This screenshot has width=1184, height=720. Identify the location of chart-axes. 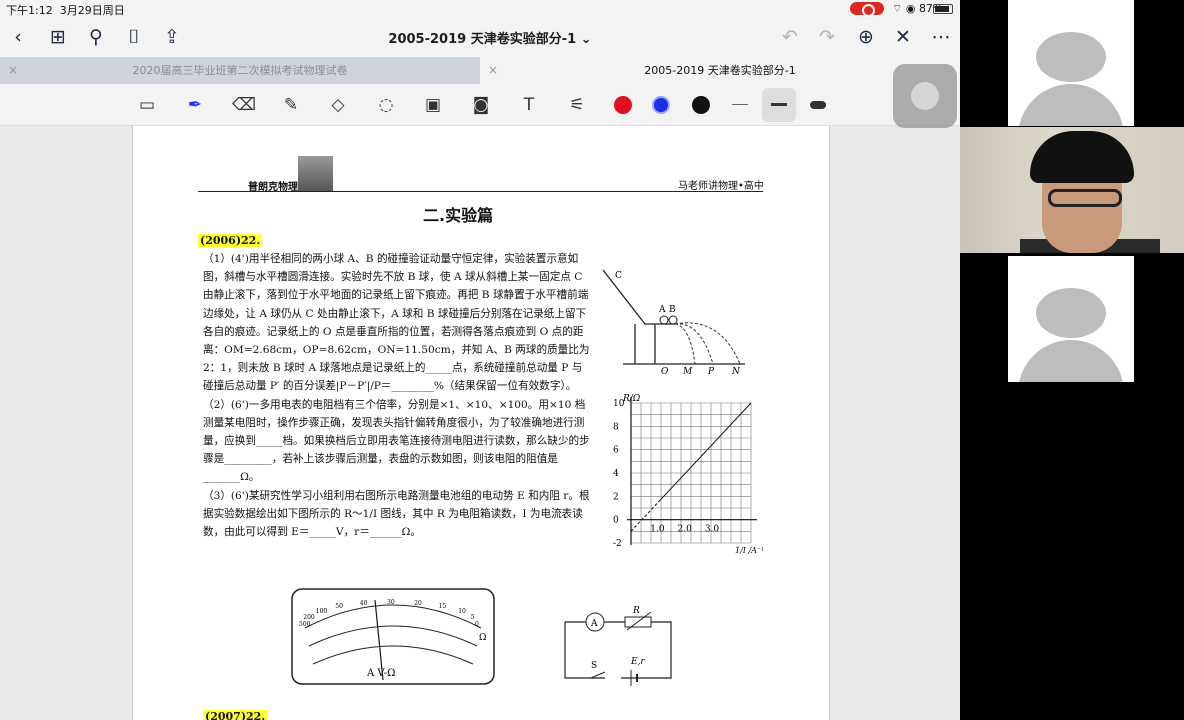
(692, 471).